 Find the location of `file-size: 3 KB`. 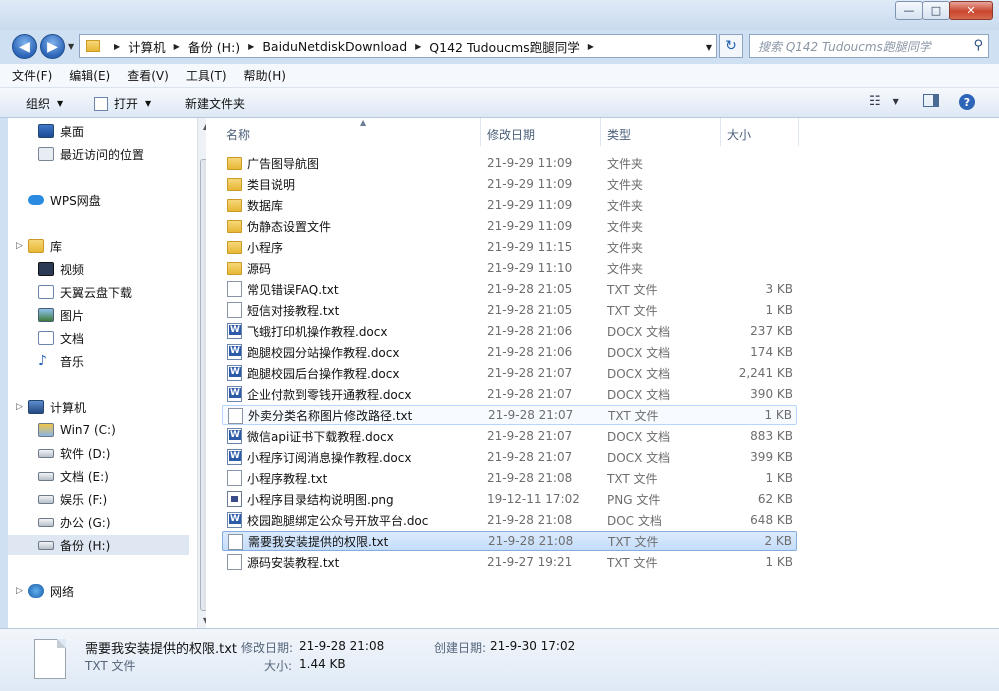

file-size: 3 KB is located at coordinates (779, 289).